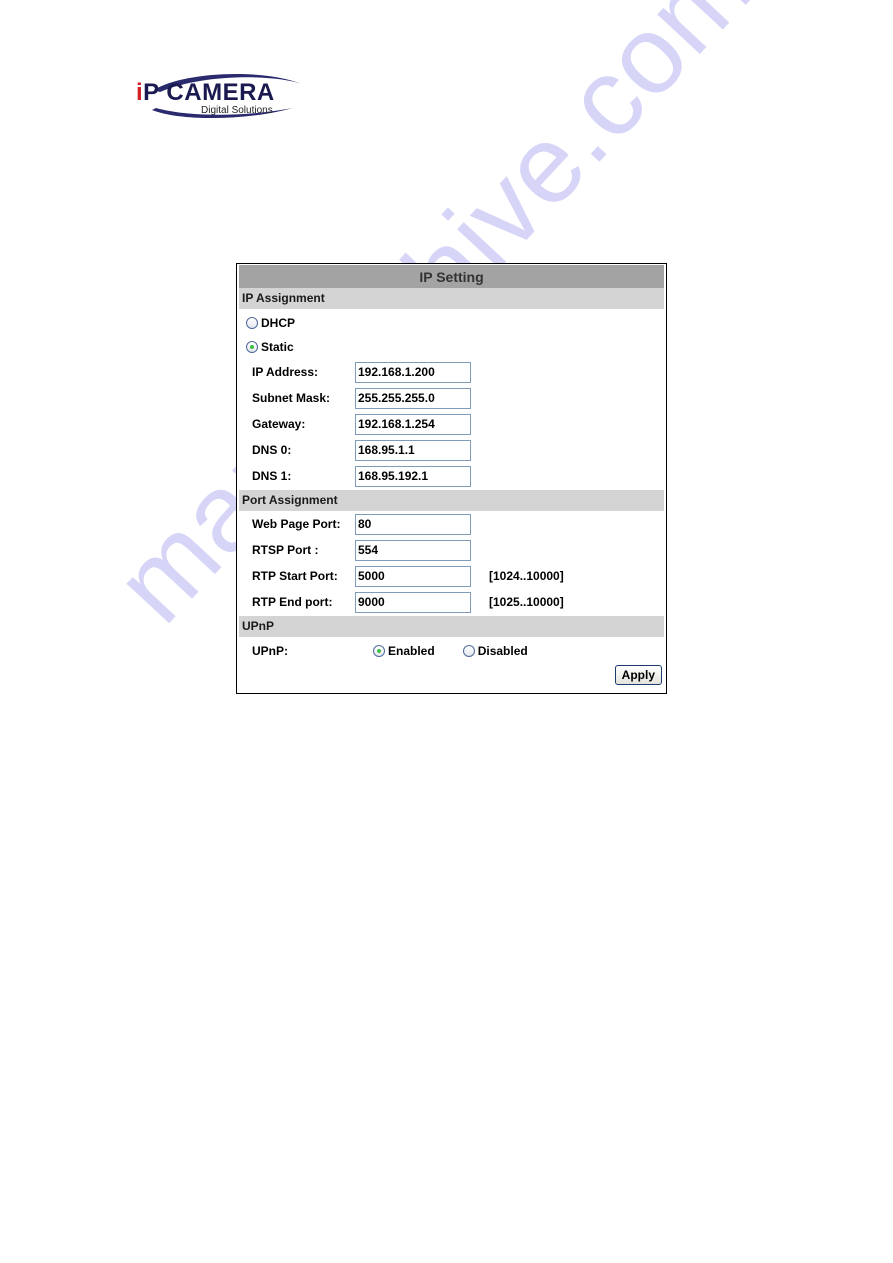  Describe the element at coordinates (411, 651) in the screenshot. I see `upnp-enabled-label: Enabled` at that location.